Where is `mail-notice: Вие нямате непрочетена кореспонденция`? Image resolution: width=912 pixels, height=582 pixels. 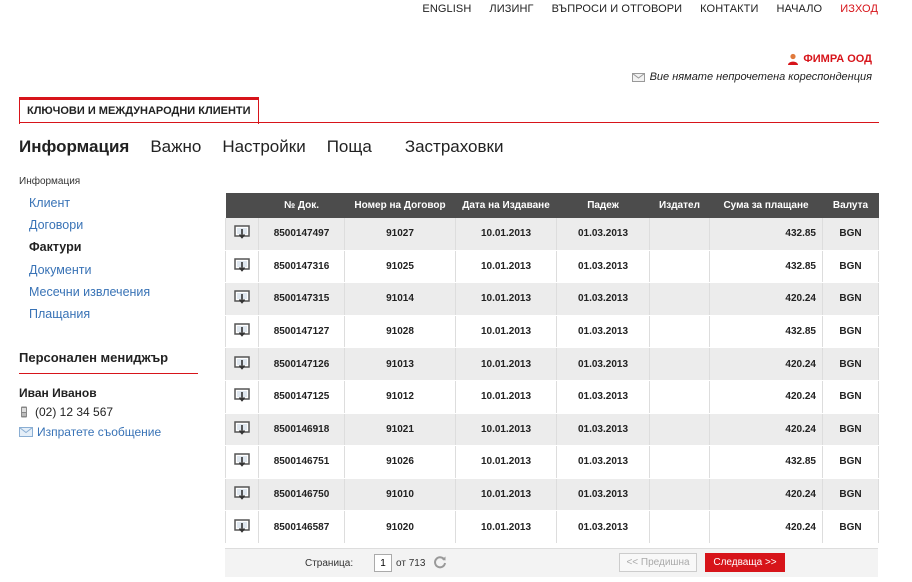 mail-notice: Вие нямате непрочетена кореспонденция is located at coordinates (751, 77).